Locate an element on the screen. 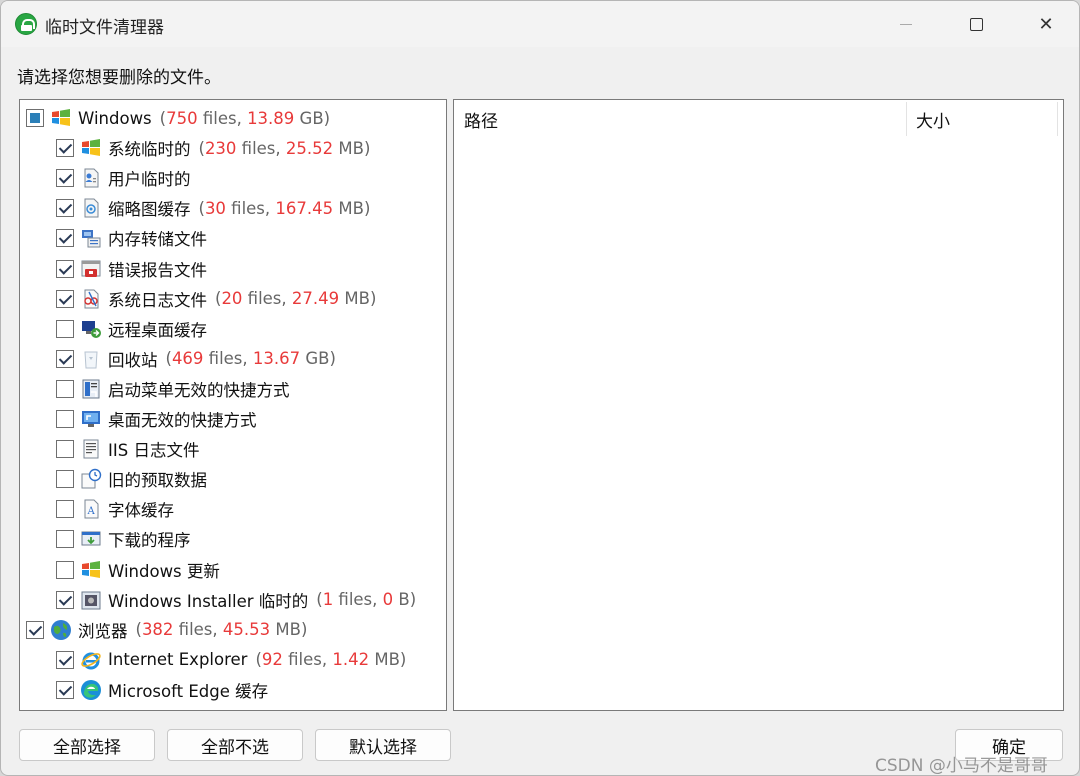 The width and height of the screenshot is (1080, 776). iis-log-icon is located at coordinates (91, 449).